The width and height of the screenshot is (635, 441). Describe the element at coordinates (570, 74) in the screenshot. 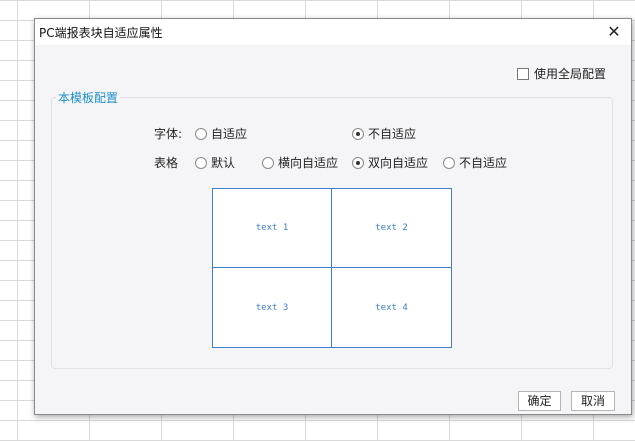

I see `global-config-label: 使用全局配置` at that location.